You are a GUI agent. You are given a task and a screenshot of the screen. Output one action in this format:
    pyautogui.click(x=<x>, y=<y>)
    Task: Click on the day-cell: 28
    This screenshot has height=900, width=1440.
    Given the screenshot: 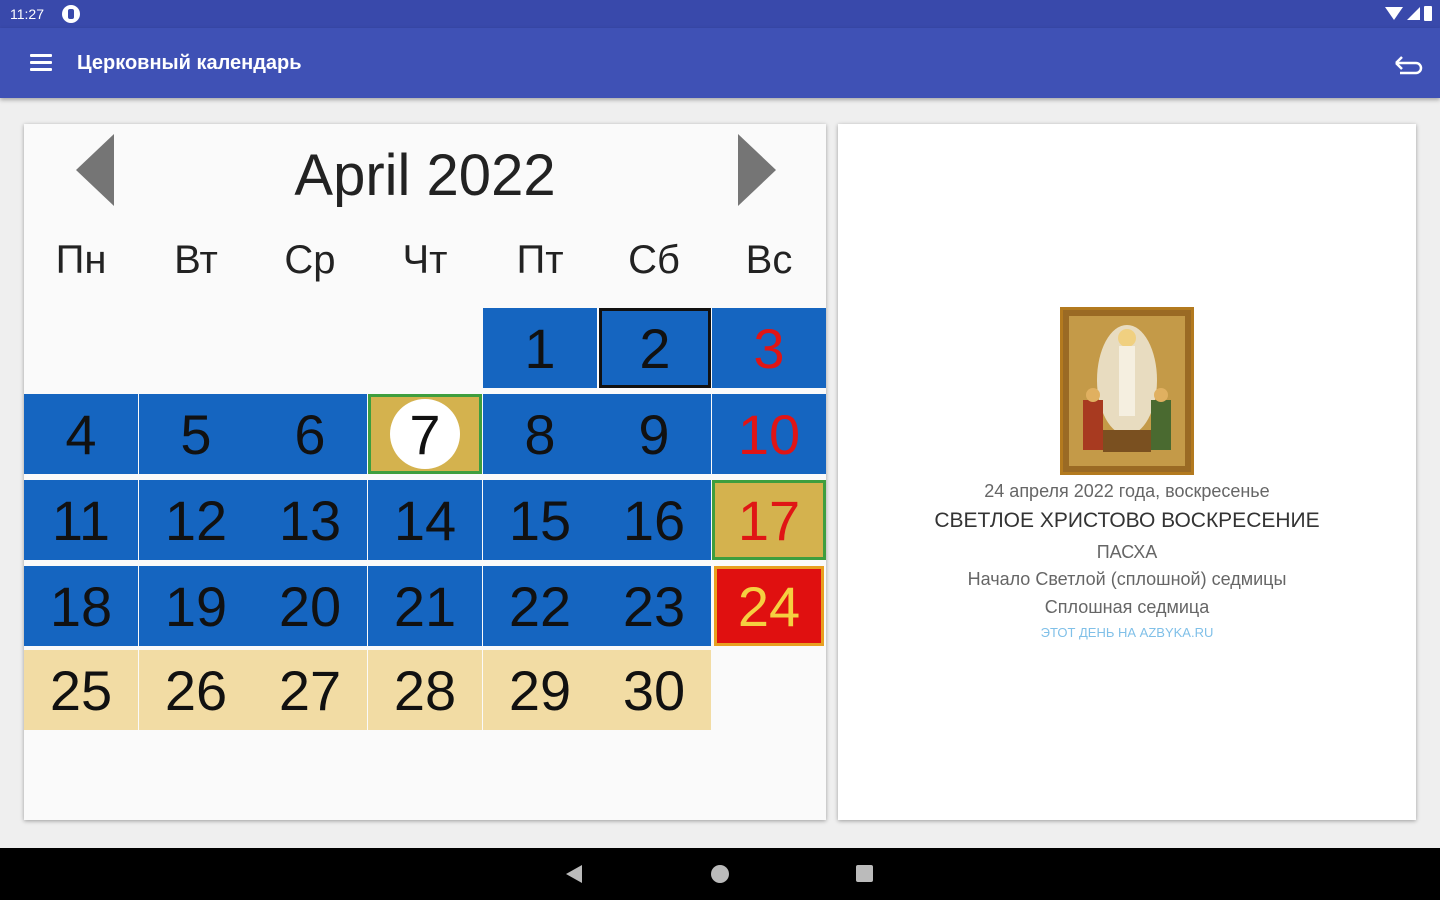 What is the action you would take?
    pyautogui.click(x=425, y=690)
    